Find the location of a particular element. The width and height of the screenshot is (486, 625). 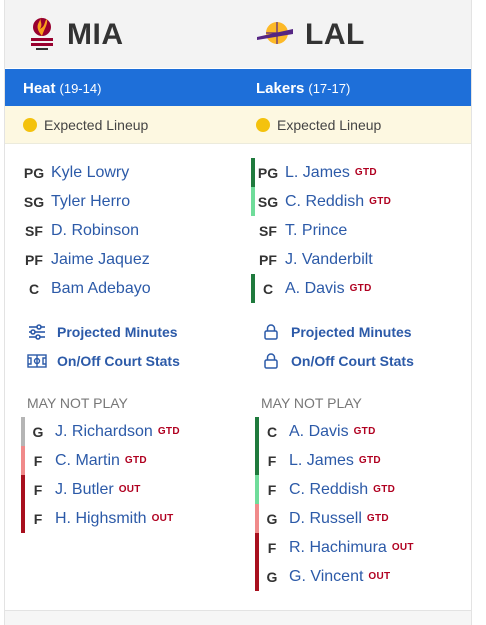

away-team-record: (19-14) is located at coordinates (80, 88).